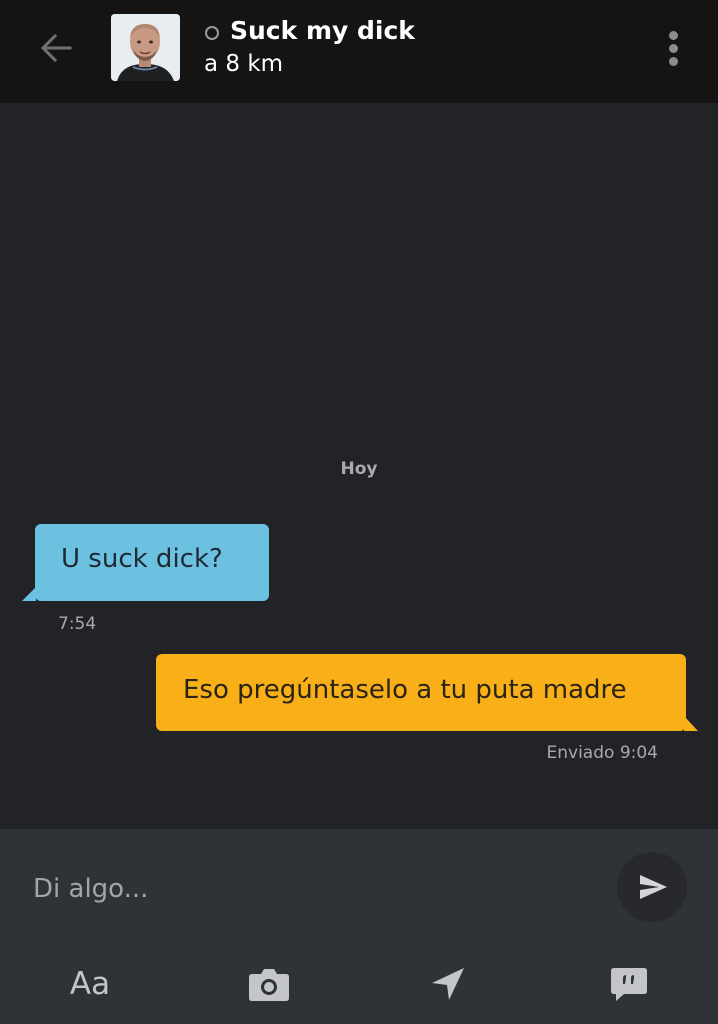  I want to click on saved-phrases-button, so click(629, 984).